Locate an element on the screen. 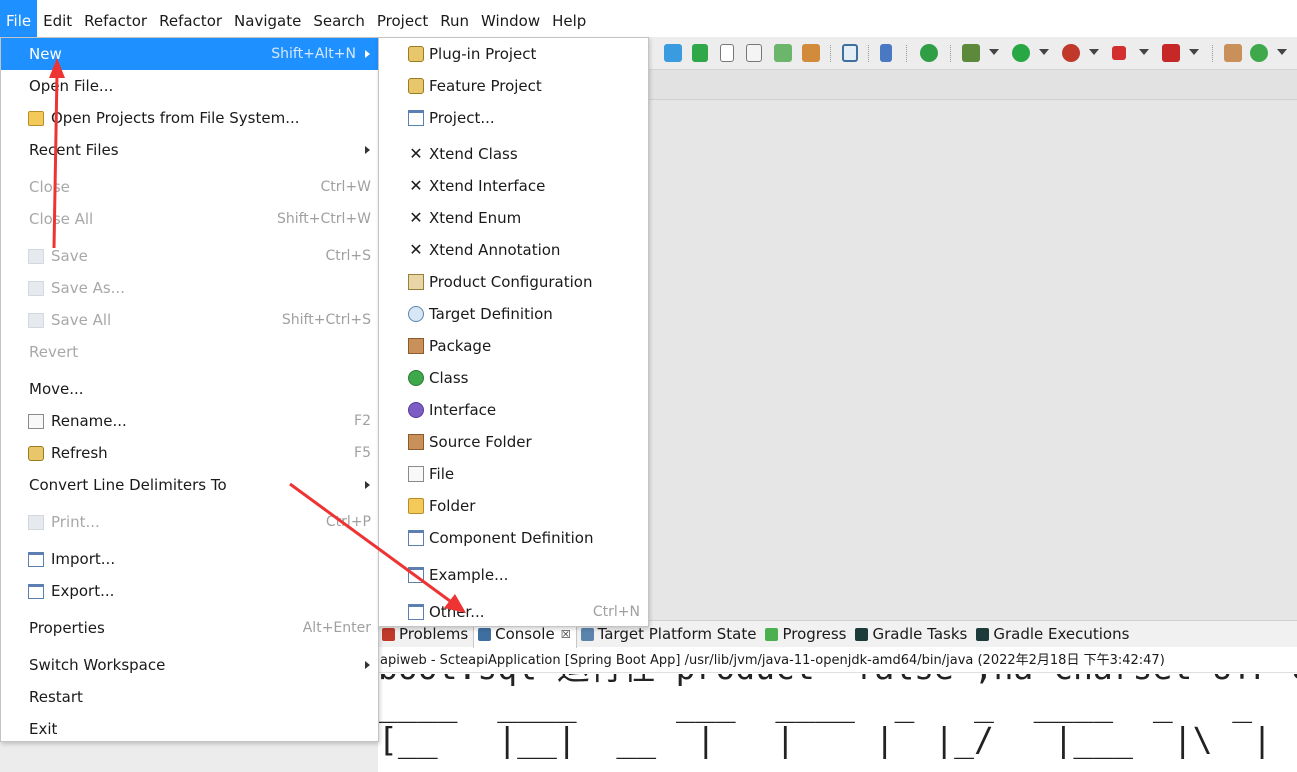 The image size is (1297, 772). toolbar-separator is located at coordinates (830, 53).